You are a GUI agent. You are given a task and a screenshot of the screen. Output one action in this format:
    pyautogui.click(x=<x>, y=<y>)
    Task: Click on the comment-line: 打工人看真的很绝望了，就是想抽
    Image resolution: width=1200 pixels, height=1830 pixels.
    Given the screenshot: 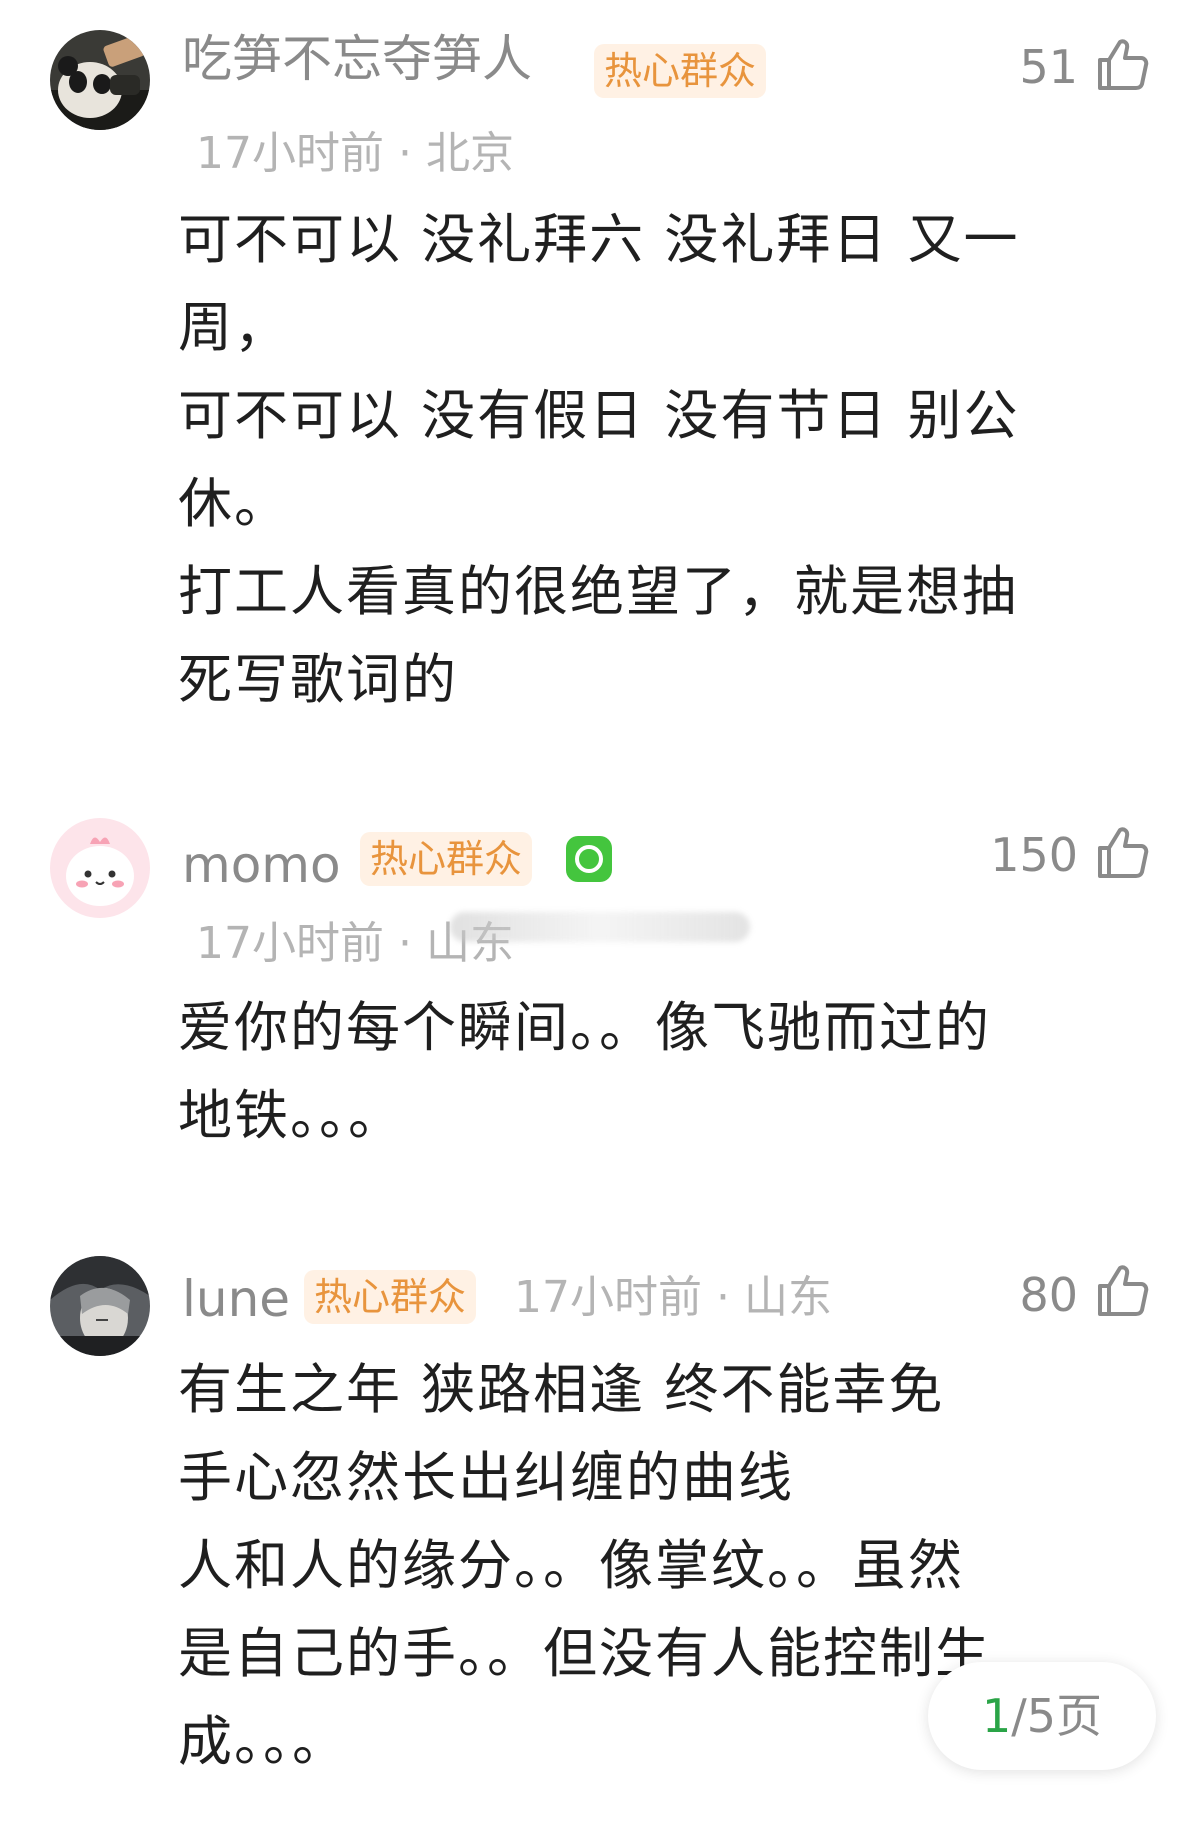 What is the action you would take?
    pyautogui.click(x=598, y=591)
    